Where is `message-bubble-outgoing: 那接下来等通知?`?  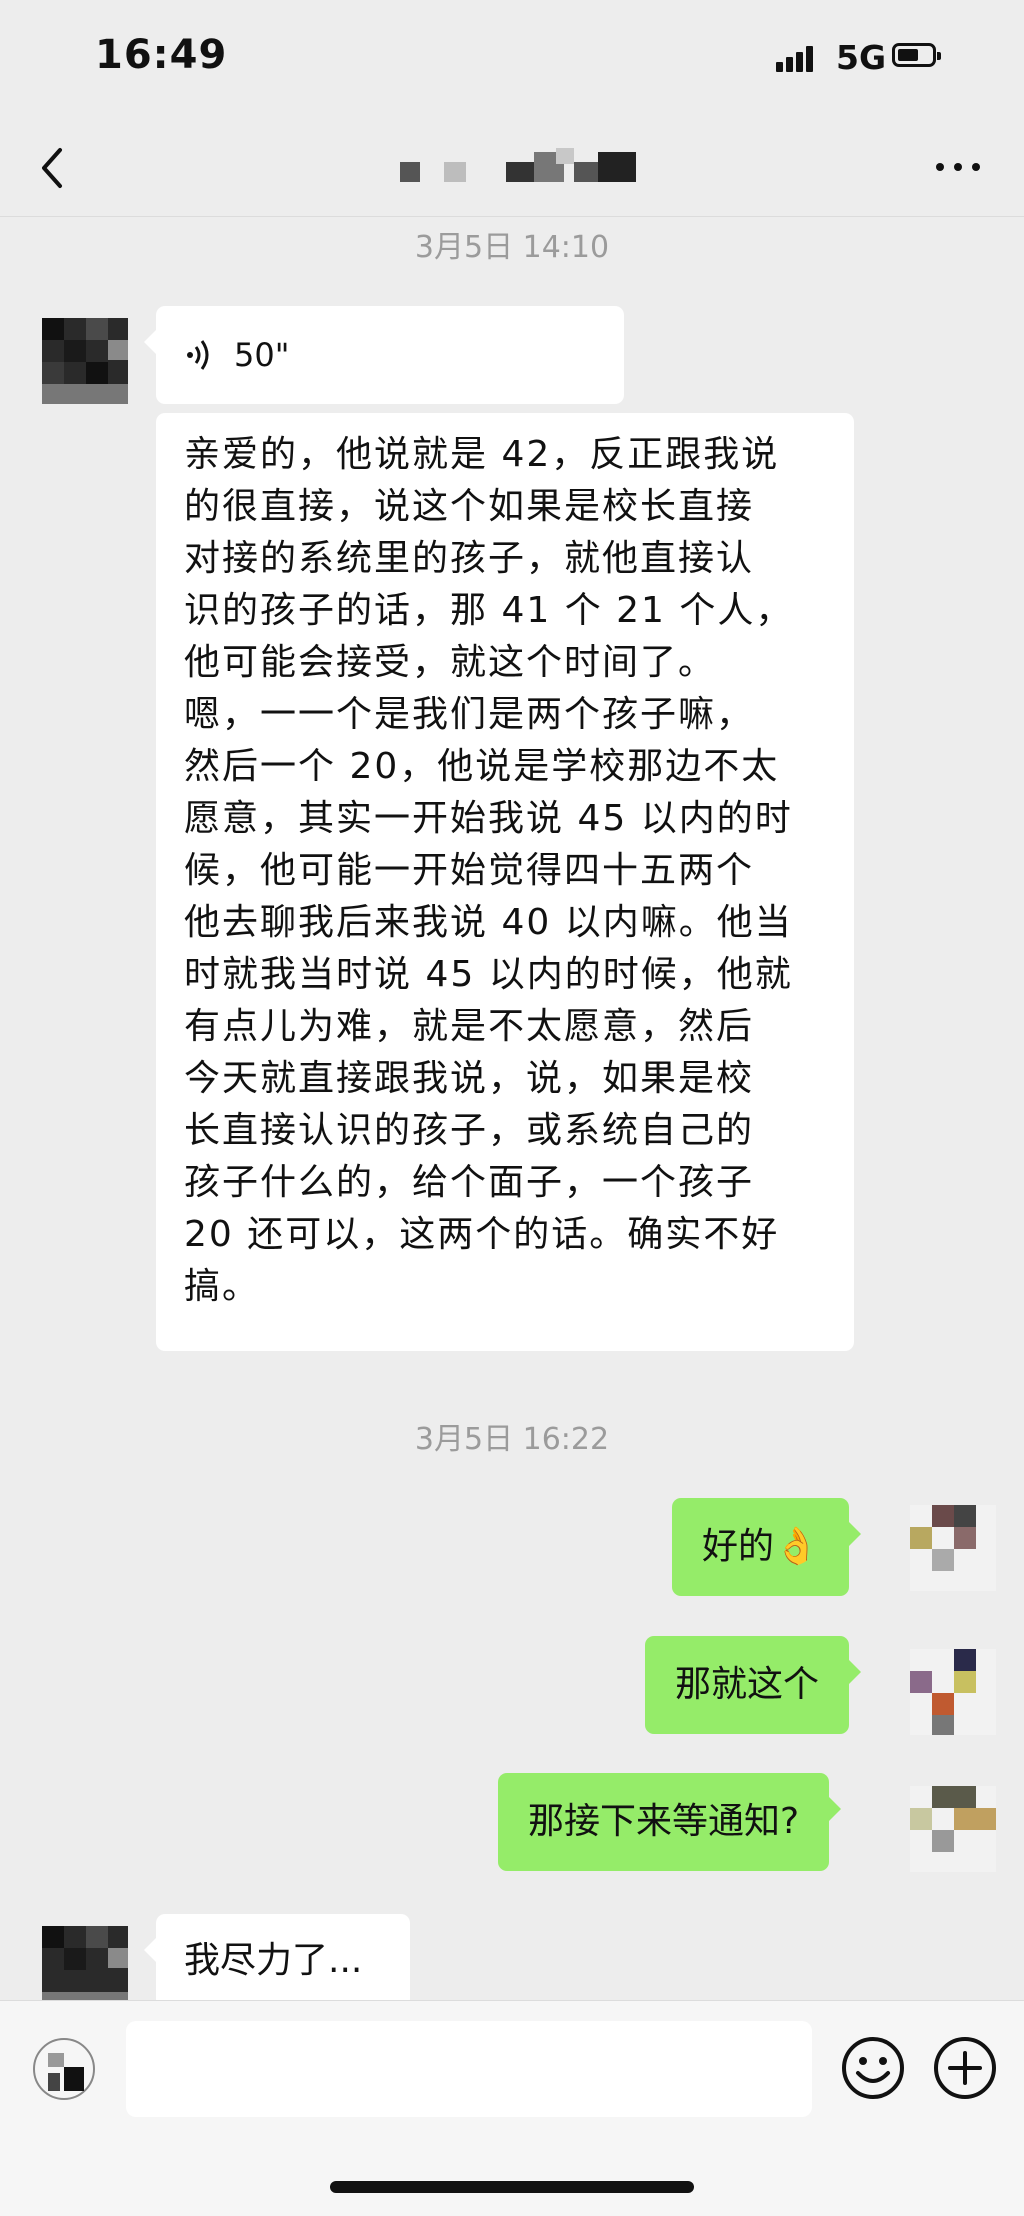
message-bubble-outgoing: 那接下来等通知? is located at coordinates (670, 1822).